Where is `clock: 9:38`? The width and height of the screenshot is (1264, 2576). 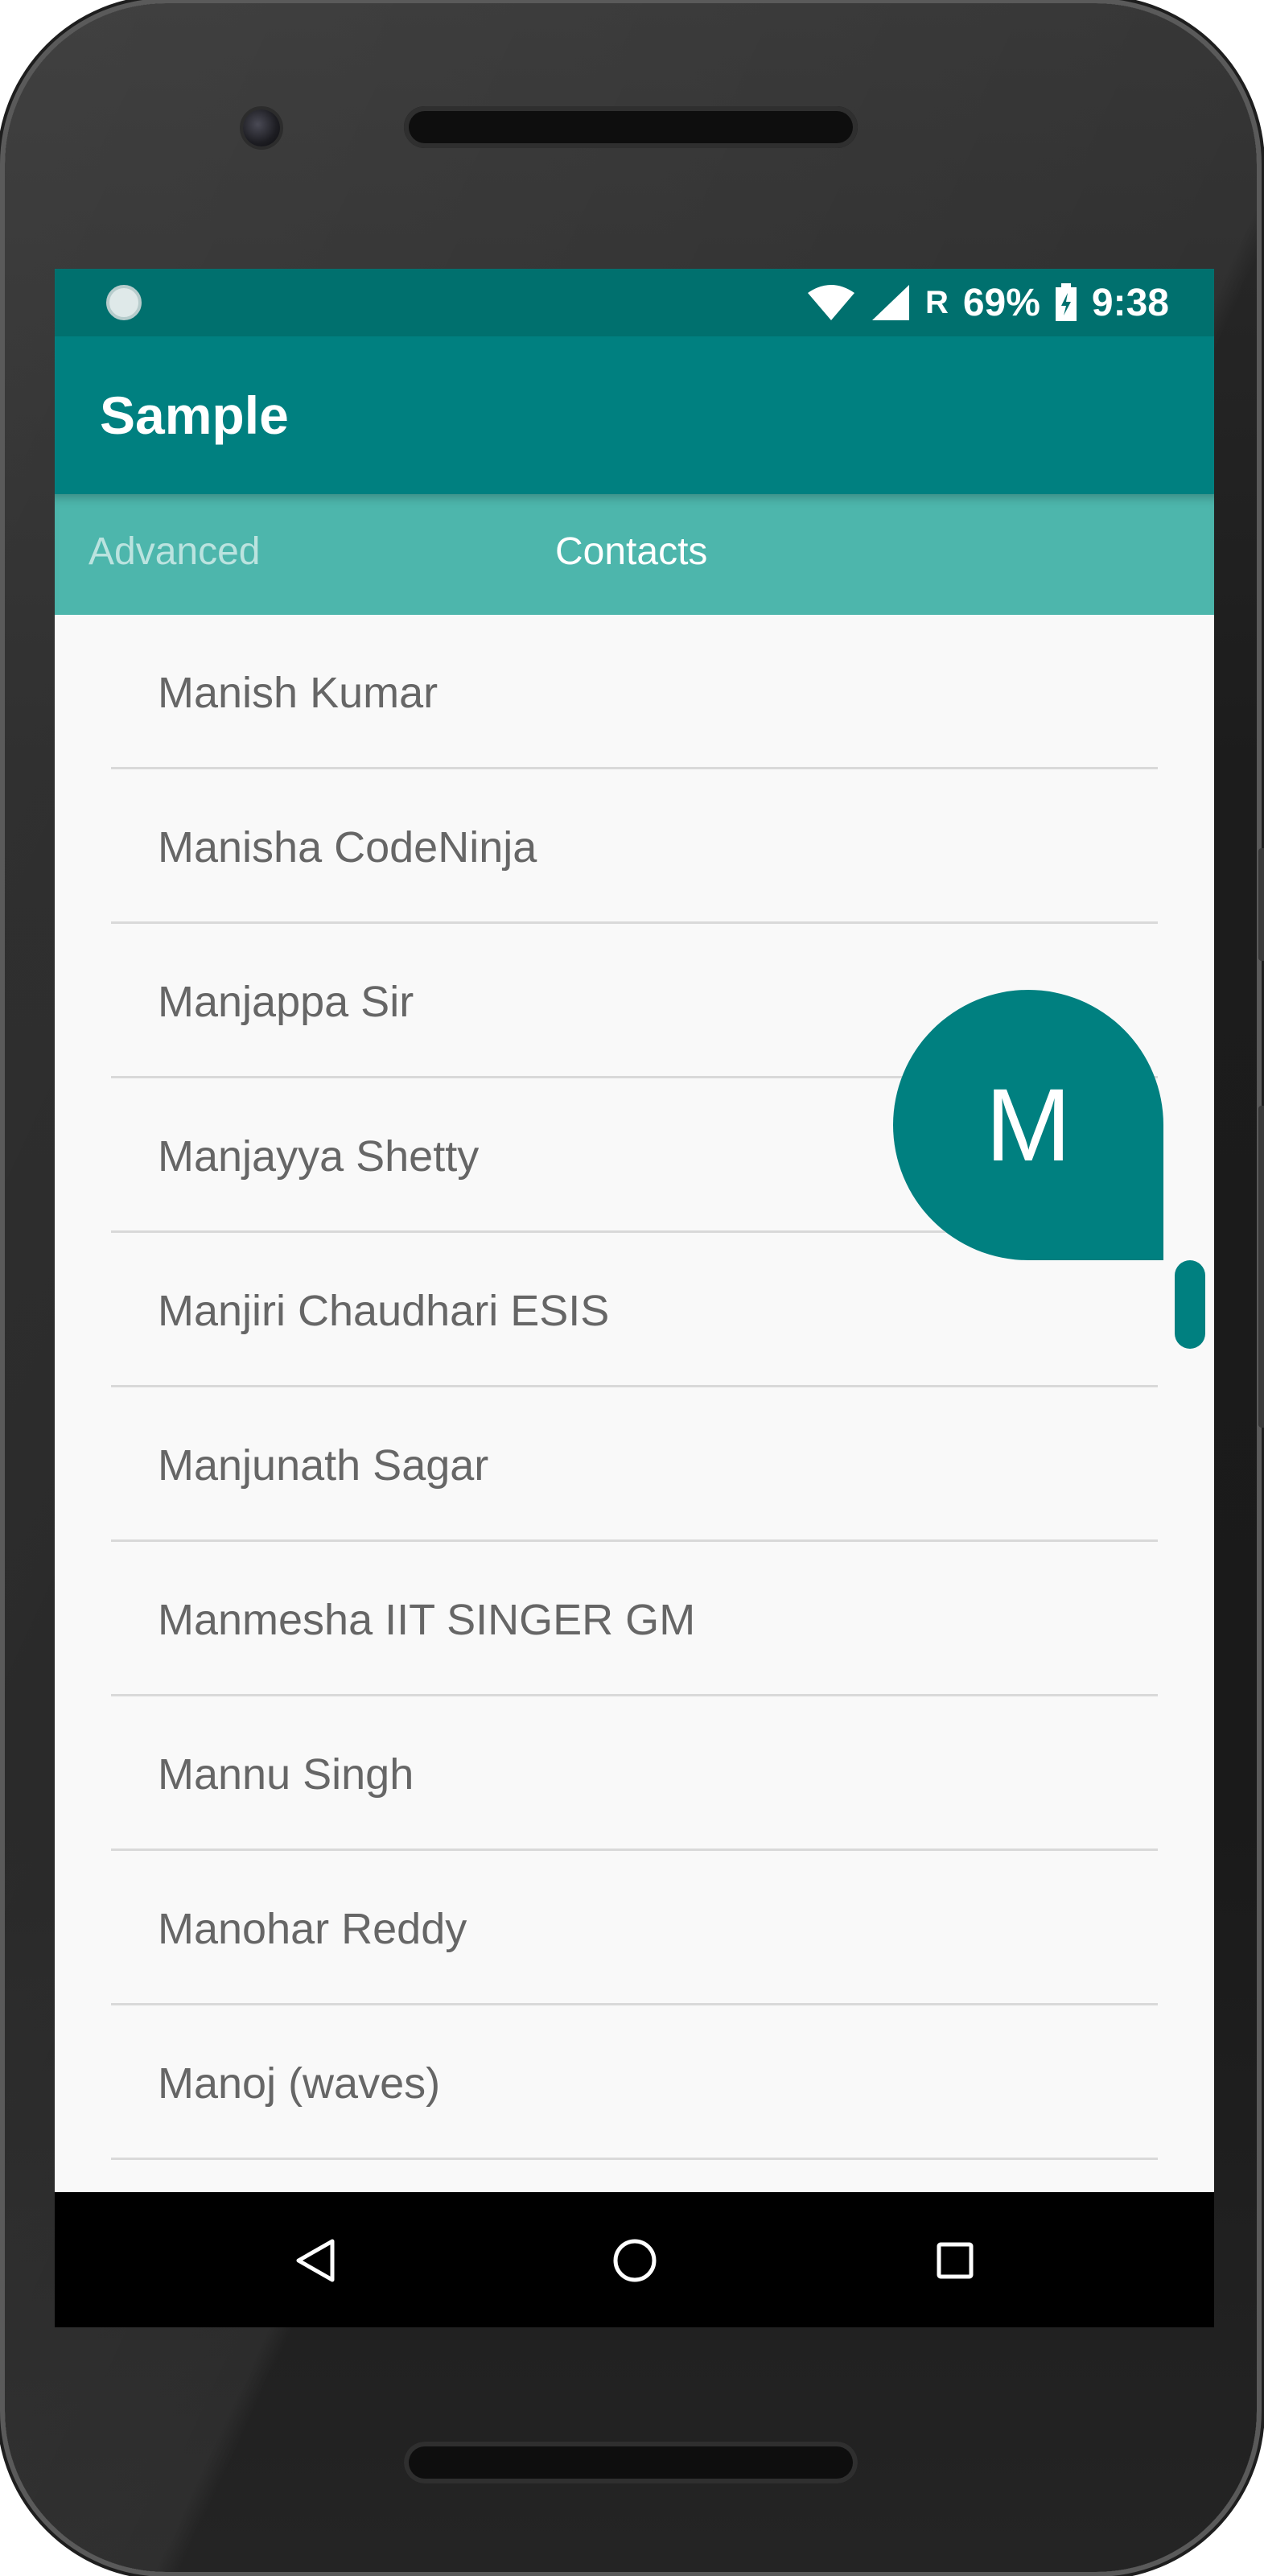
clock: 9:38 is located at coordinates (1130, 302).